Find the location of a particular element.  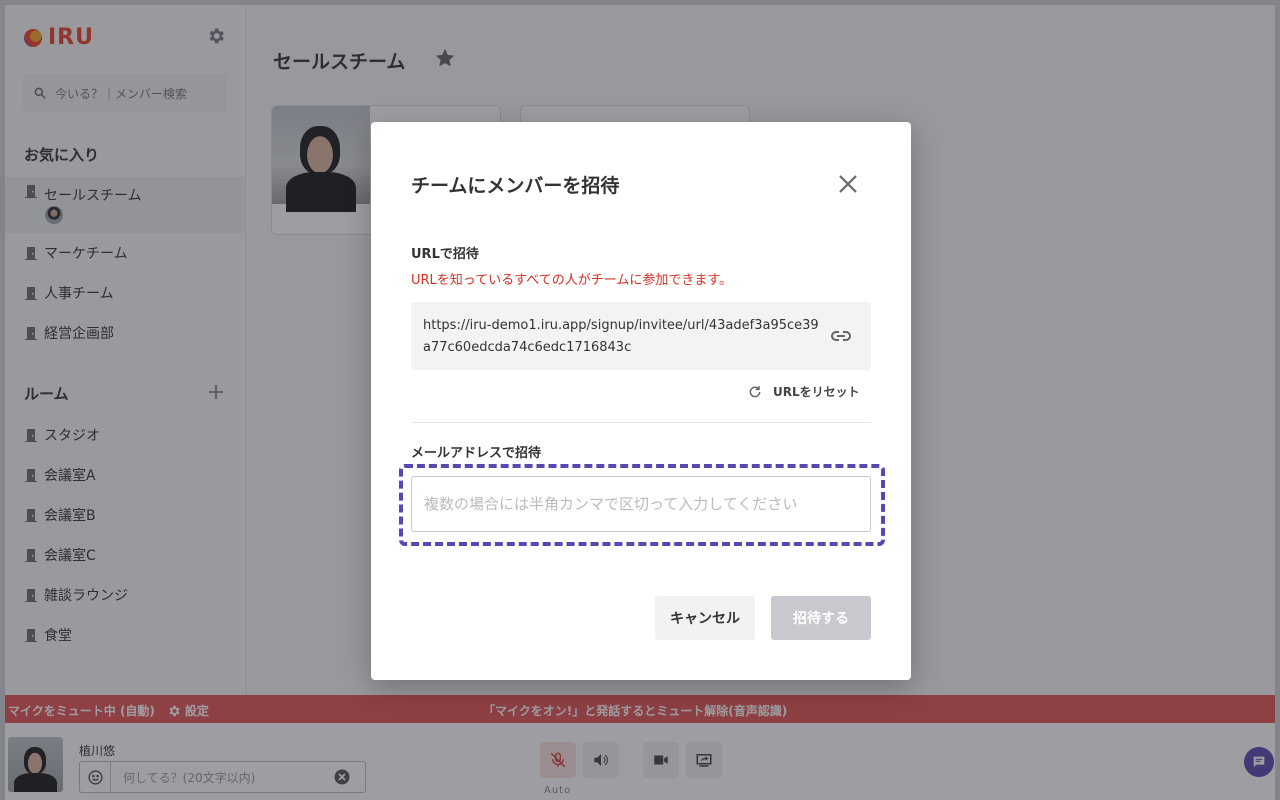

reset-url-label: URLをリセット is located at coordinates (816, 392).